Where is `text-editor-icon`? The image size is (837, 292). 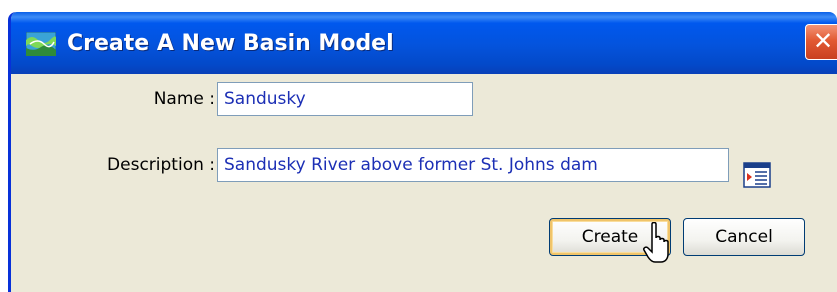 text-editor-icon is located at coordinates (757, 175).